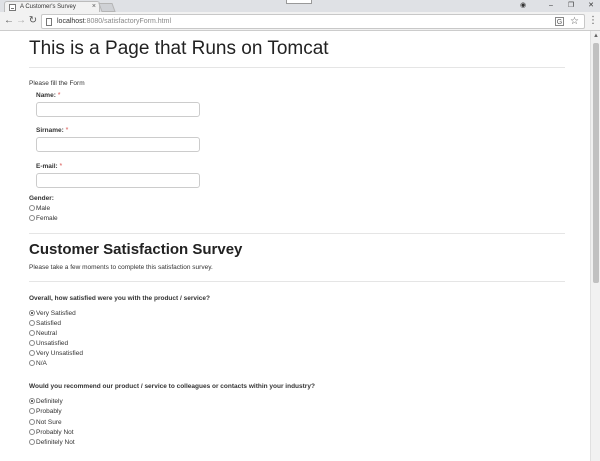 This screenshot has width=600, height=461. I want to click on option-label: Unsatisfied, so click(52, 343).